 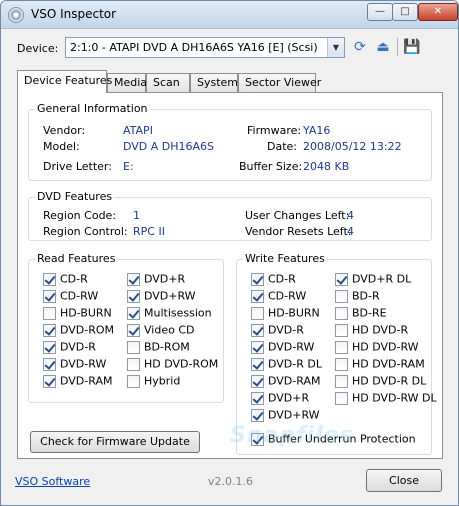 What do you see at coordinates (70, 296) in the screenshot?
I see `read-feature-checkbox: CD-RW` at bounding box center [70, 296].